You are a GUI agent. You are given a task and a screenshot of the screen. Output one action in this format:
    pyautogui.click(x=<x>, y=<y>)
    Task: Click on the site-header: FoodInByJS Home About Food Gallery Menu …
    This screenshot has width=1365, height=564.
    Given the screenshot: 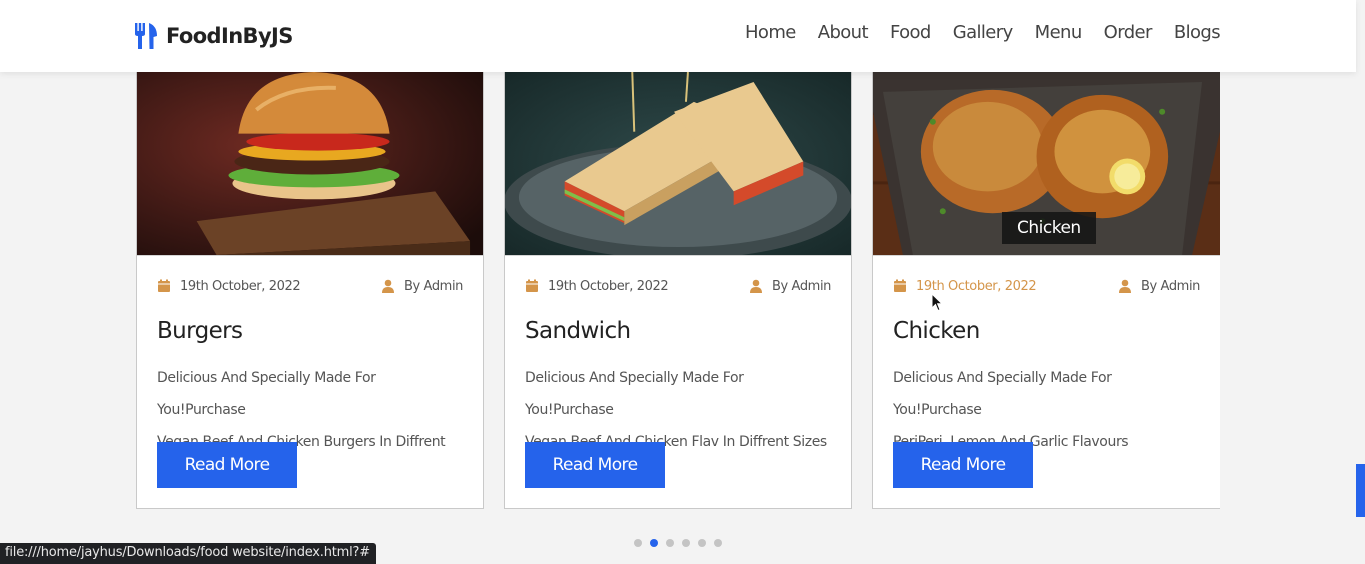 What is the action you would take?
    pyautogui.click(x=678, y=36)
    